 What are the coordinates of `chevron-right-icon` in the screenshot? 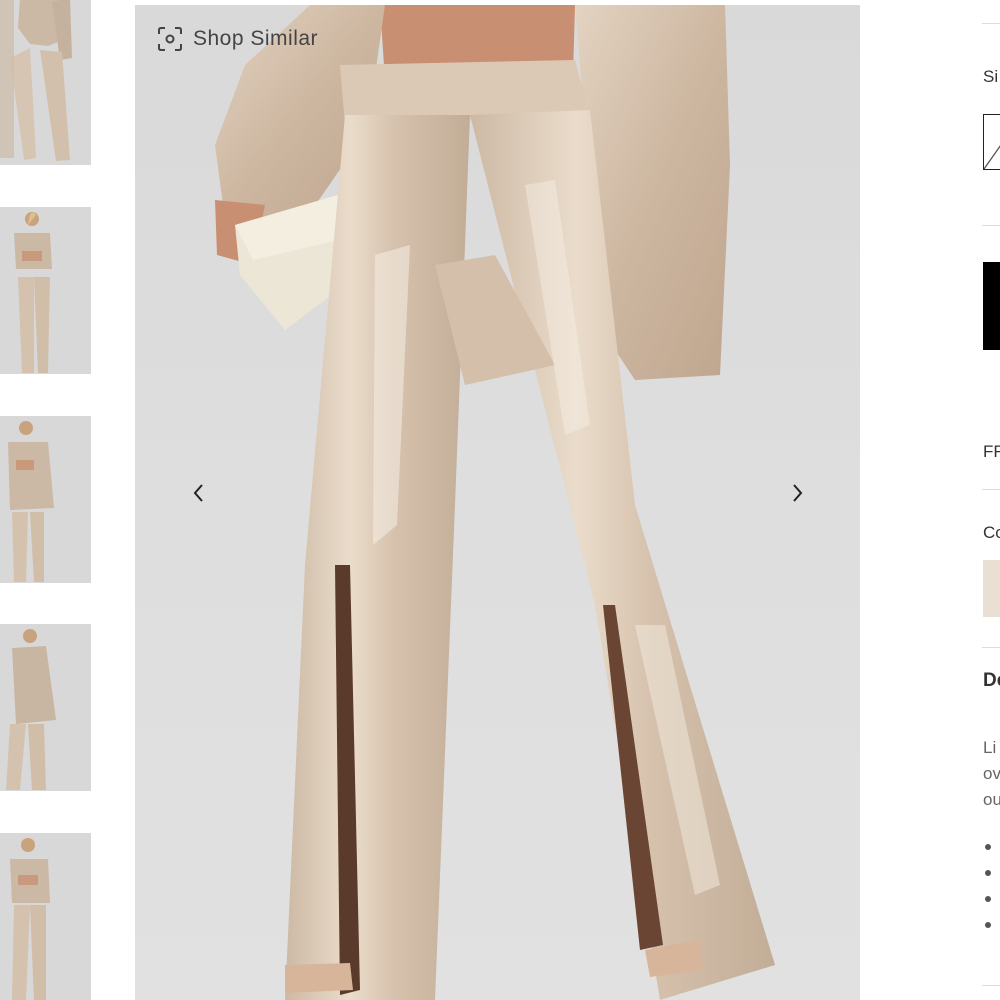 It's located at (798, 493).